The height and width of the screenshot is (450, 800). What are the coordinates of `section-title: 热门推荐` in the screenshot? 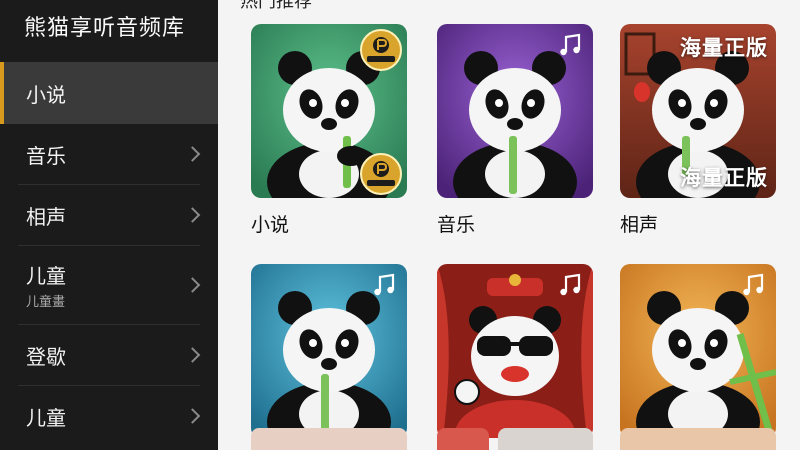 It's located at (276, 6).